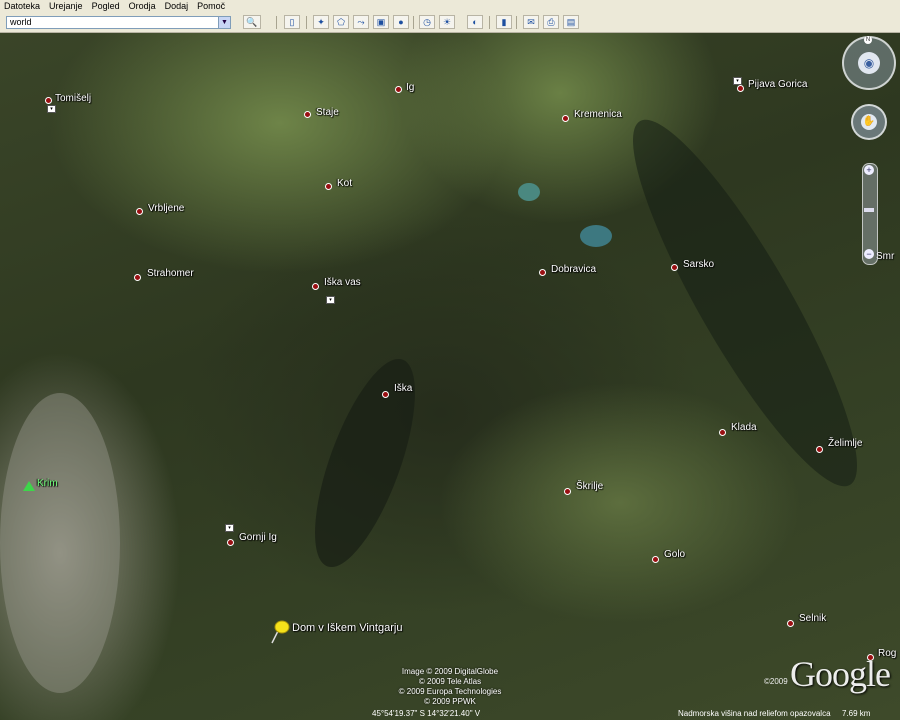 The image size is (900, 720). What do you see at coordinates (166, 209) in the screenshot?
I see `place-label: Vrbljene` at bounding box center [166, 209].